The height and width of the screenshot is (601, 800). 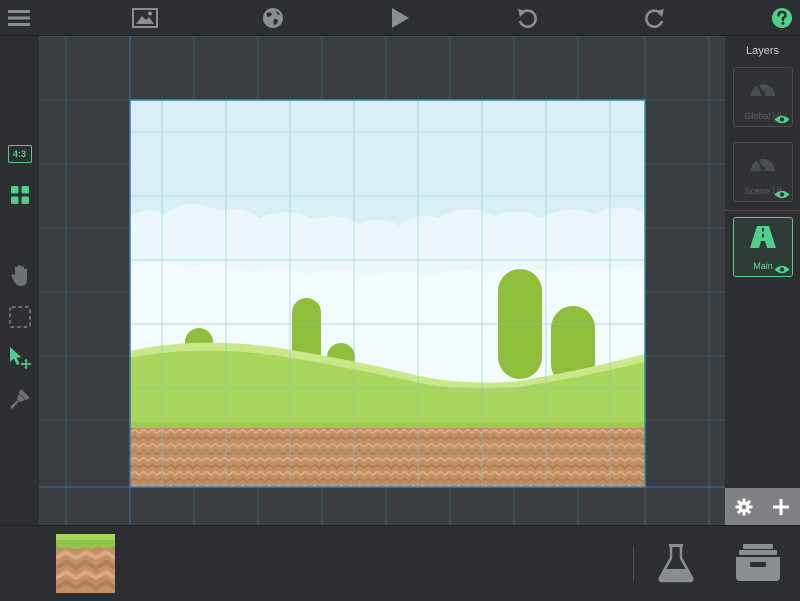 I want to click on globe-button, so click(x=273, y=17).